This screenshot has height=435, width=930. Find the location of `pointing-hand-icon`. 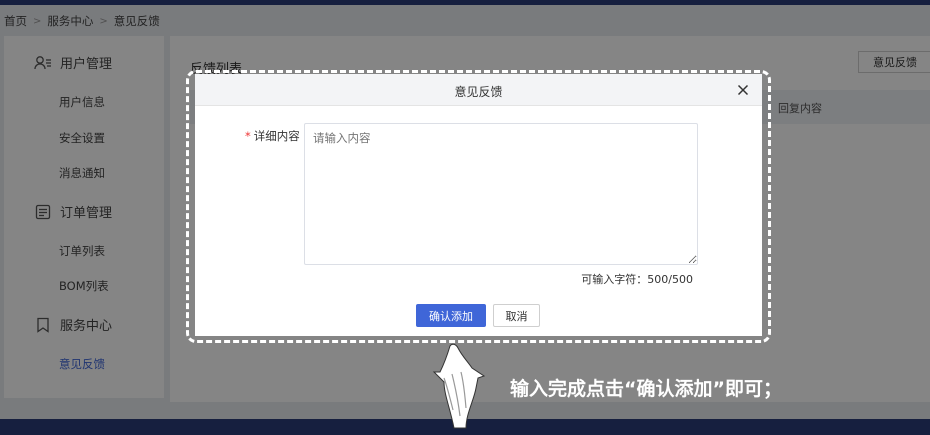

pointing-hand-icon is located at coordinates (458, 386).